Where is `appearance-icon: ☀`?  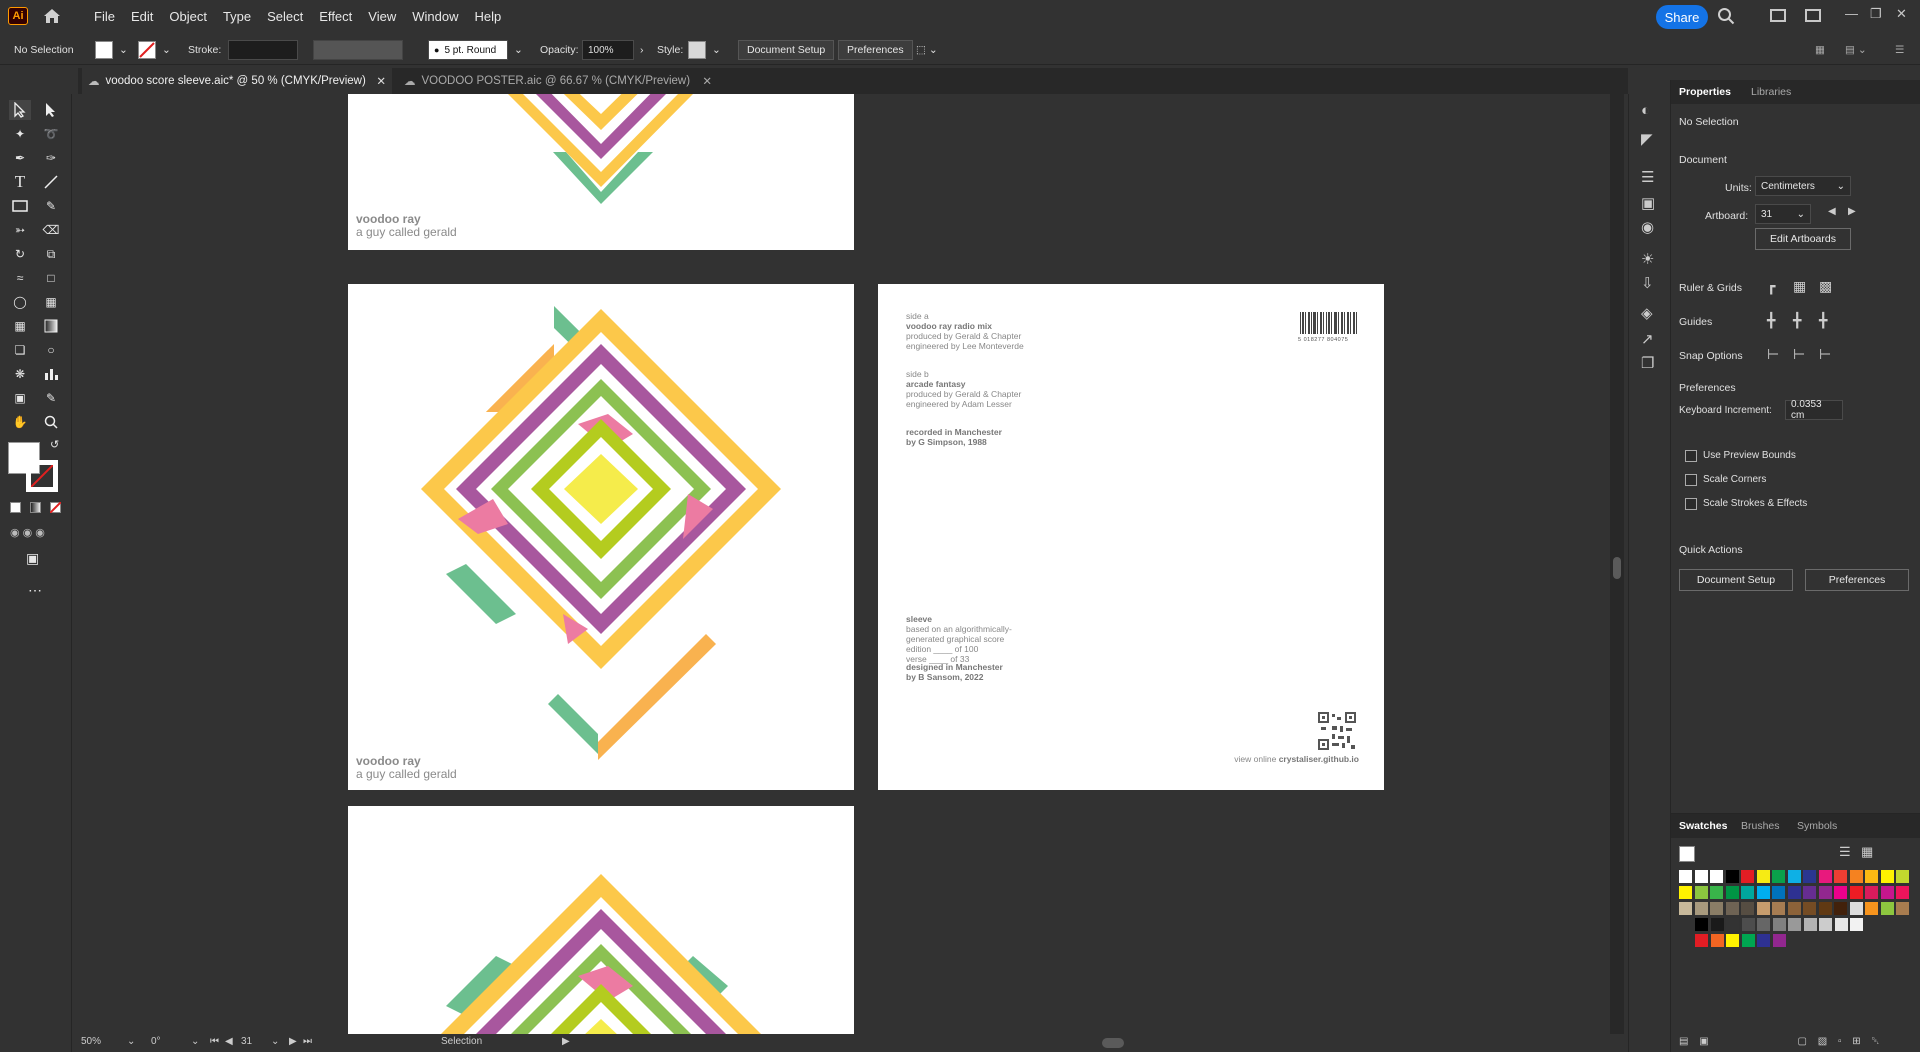
appearance-icon: ☀ is located at coordinates (1647, 259).